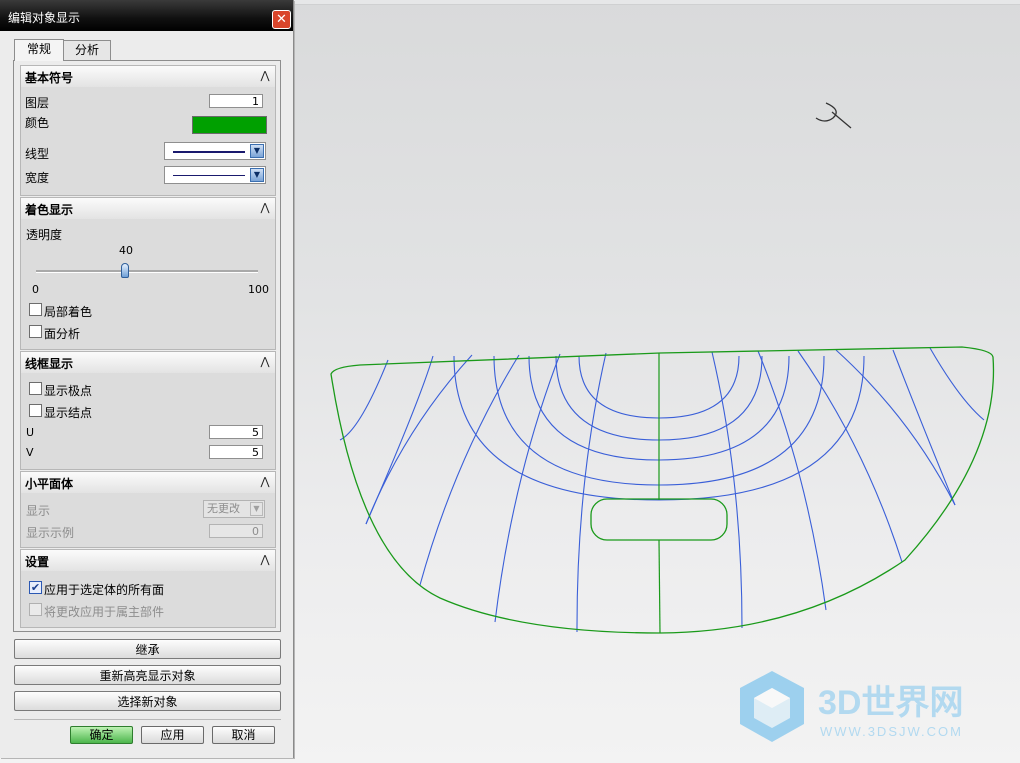  Describe the element at coordinates (35, 410) in the screenshot. I see `show-knots-checkbox` at that location.